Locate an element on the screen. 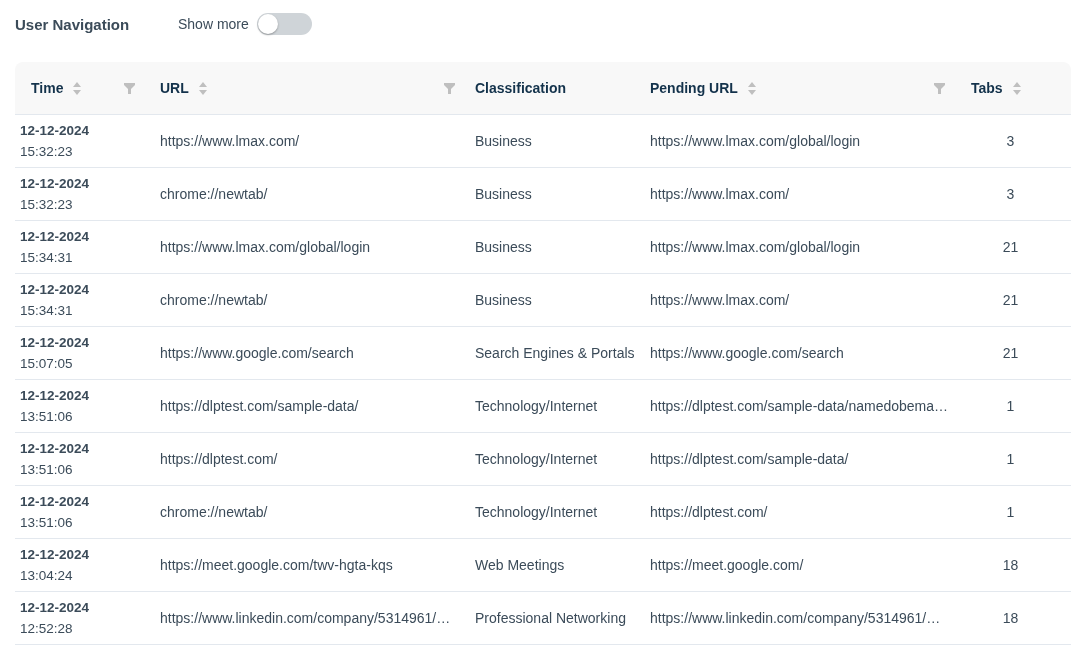  table-row: 12-12-2024 13:51:06 https://dlptest.com/sample-data/ Technology/Internet https://dlptest.com/sample-data/namedobema… 1 is located at coordinates (543, 406).